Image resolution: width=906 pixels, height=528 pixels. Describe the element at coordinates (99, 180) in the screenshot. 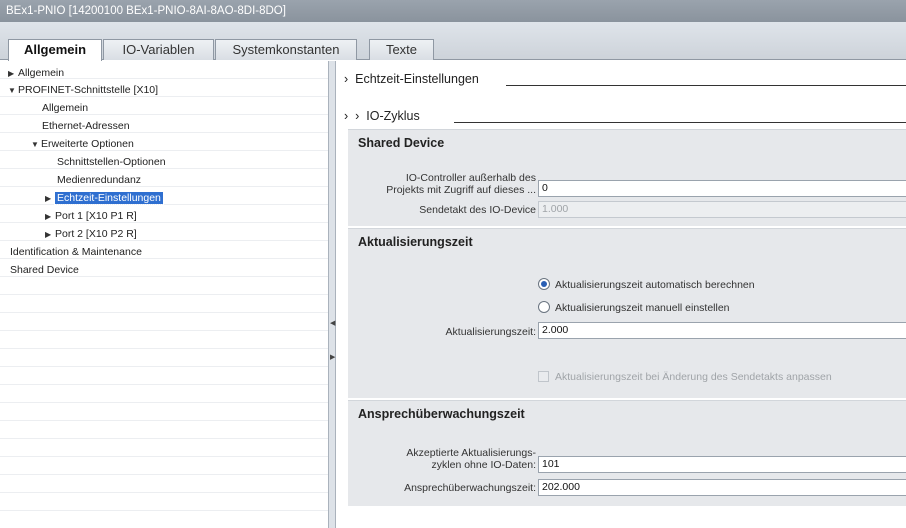

I see `tree-item-medienredundanz: Medienredundanz` at that location.